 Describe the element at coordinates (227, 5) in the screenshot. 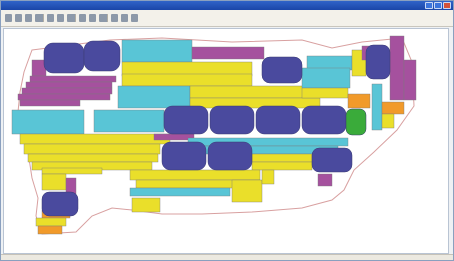

I see `title-bar` at that location.